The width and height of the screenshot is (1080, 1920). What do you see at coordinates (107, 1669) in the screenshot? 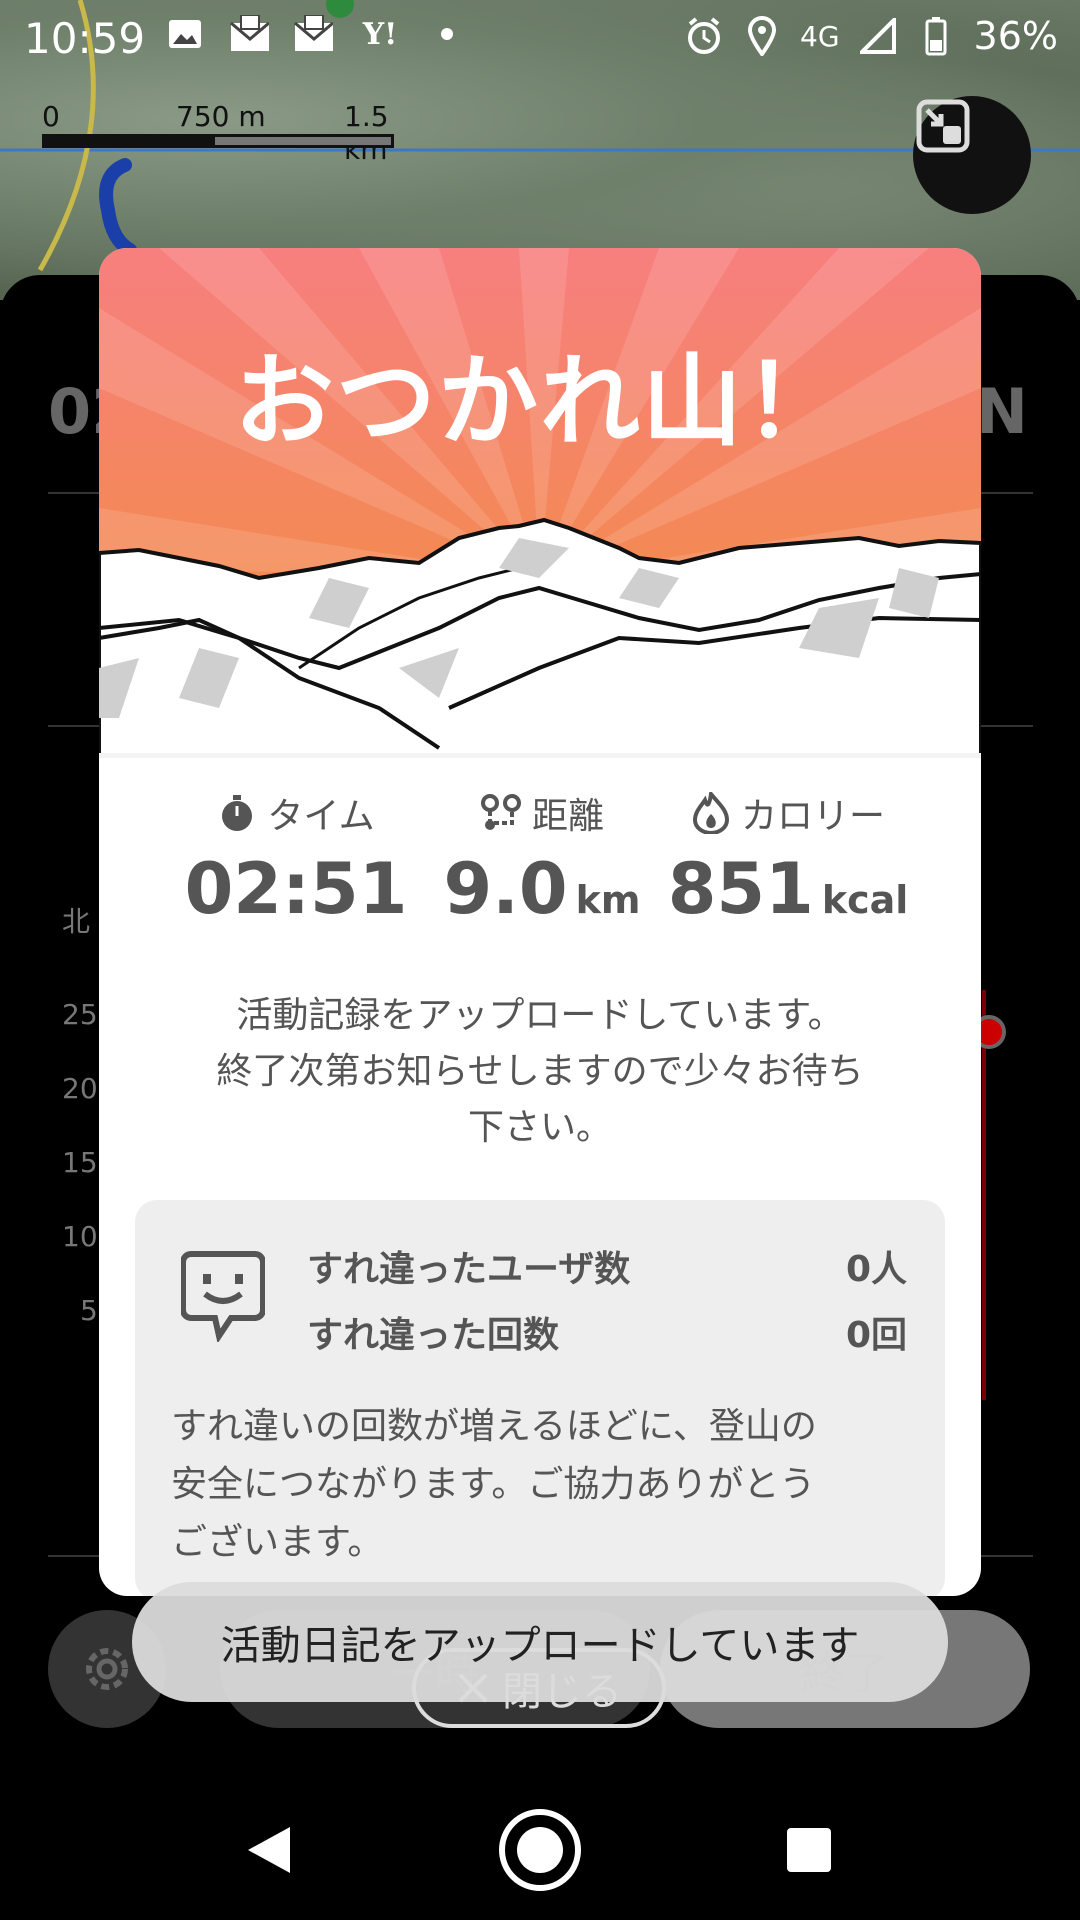
I see `gear-icon` at bounding box center [107, 1669].